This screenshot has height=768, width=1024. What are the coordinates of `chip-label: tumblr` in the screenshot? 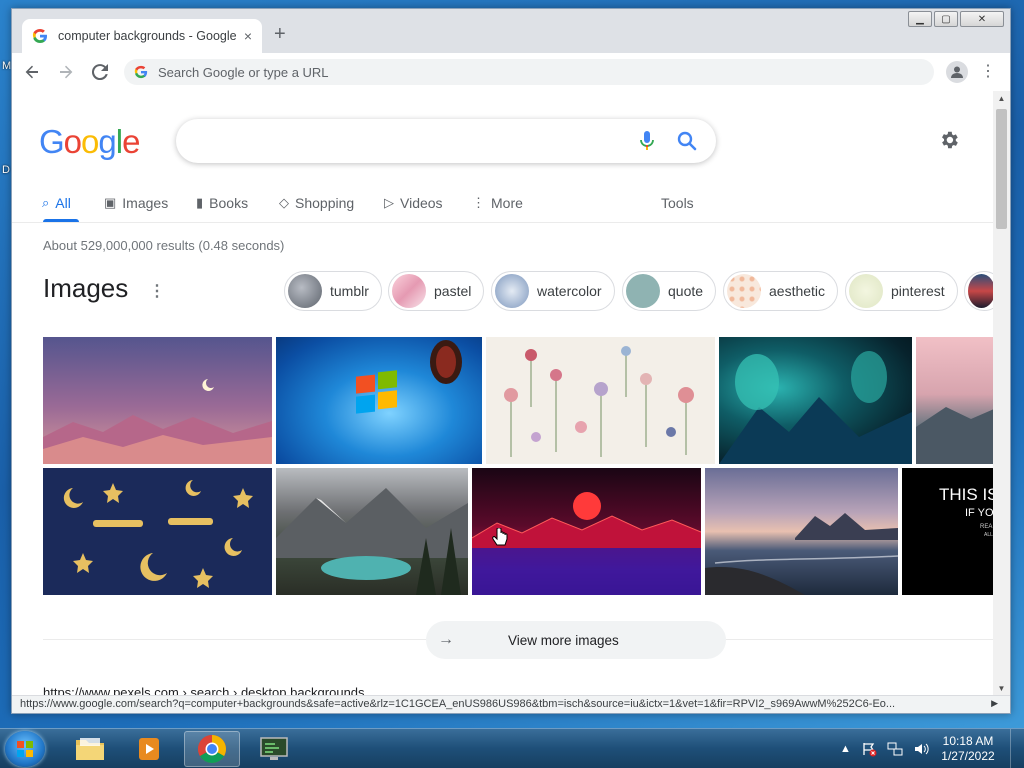 It's located at (349, 291).